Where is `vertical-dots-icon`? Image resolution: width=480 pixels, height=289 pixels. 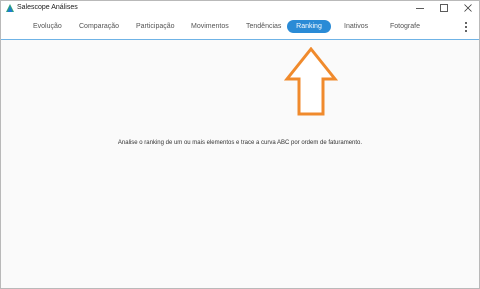
vertical-dots-icon is located at coordinates (466, 27).